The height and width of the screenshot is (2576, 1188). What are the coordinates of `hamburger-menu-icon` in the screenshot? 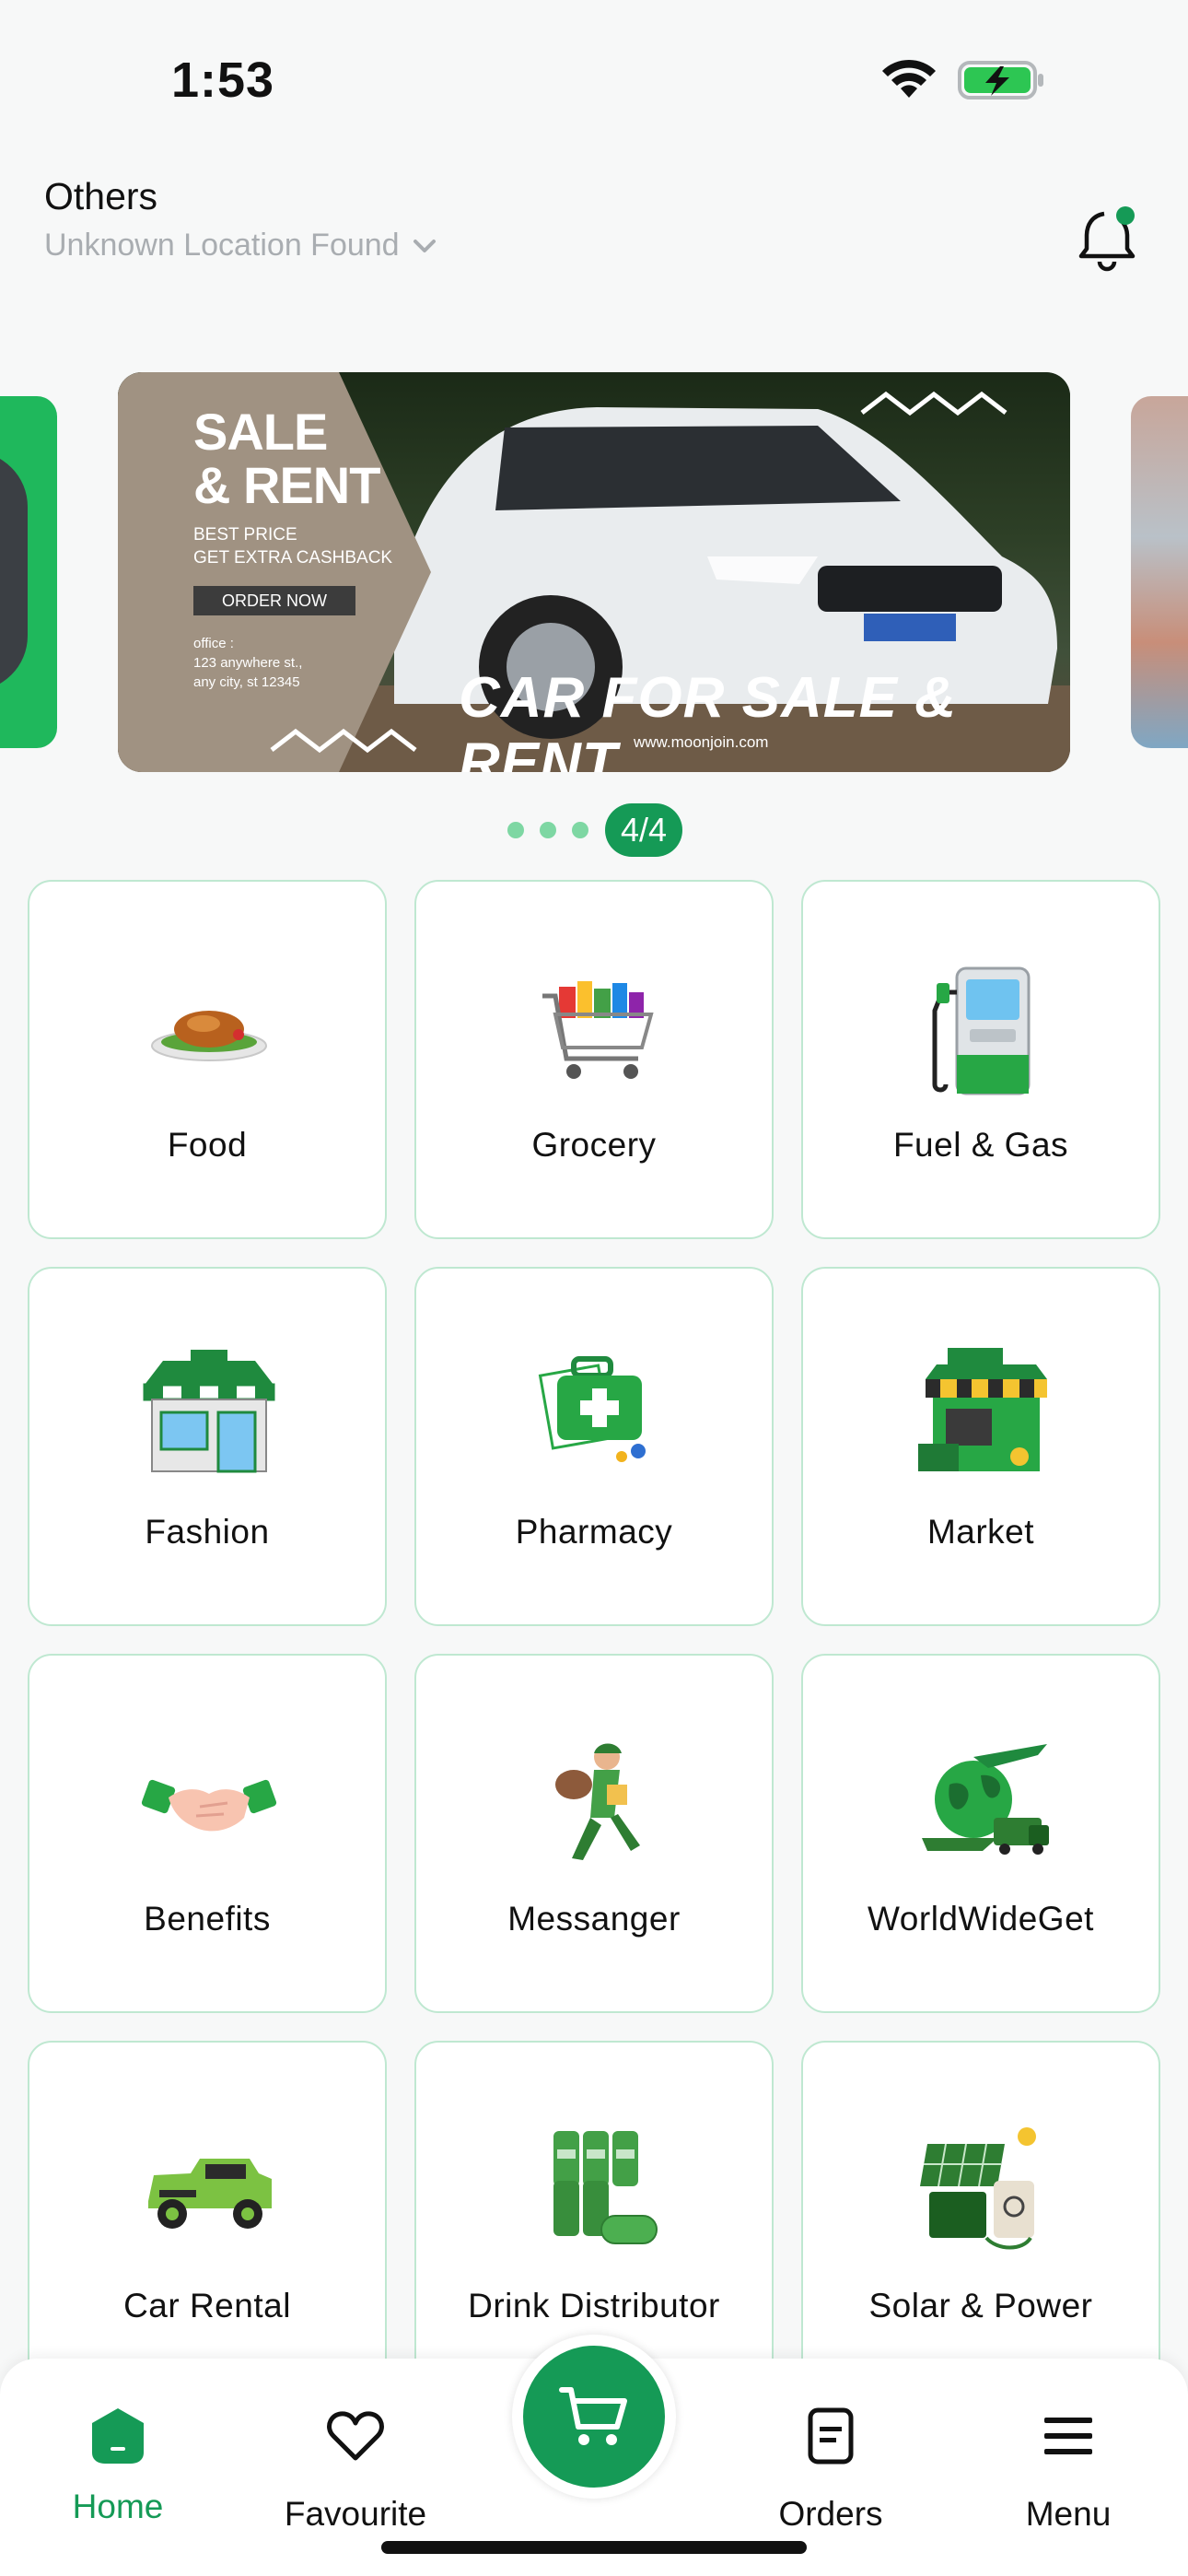 It's located at (1068, 2436).